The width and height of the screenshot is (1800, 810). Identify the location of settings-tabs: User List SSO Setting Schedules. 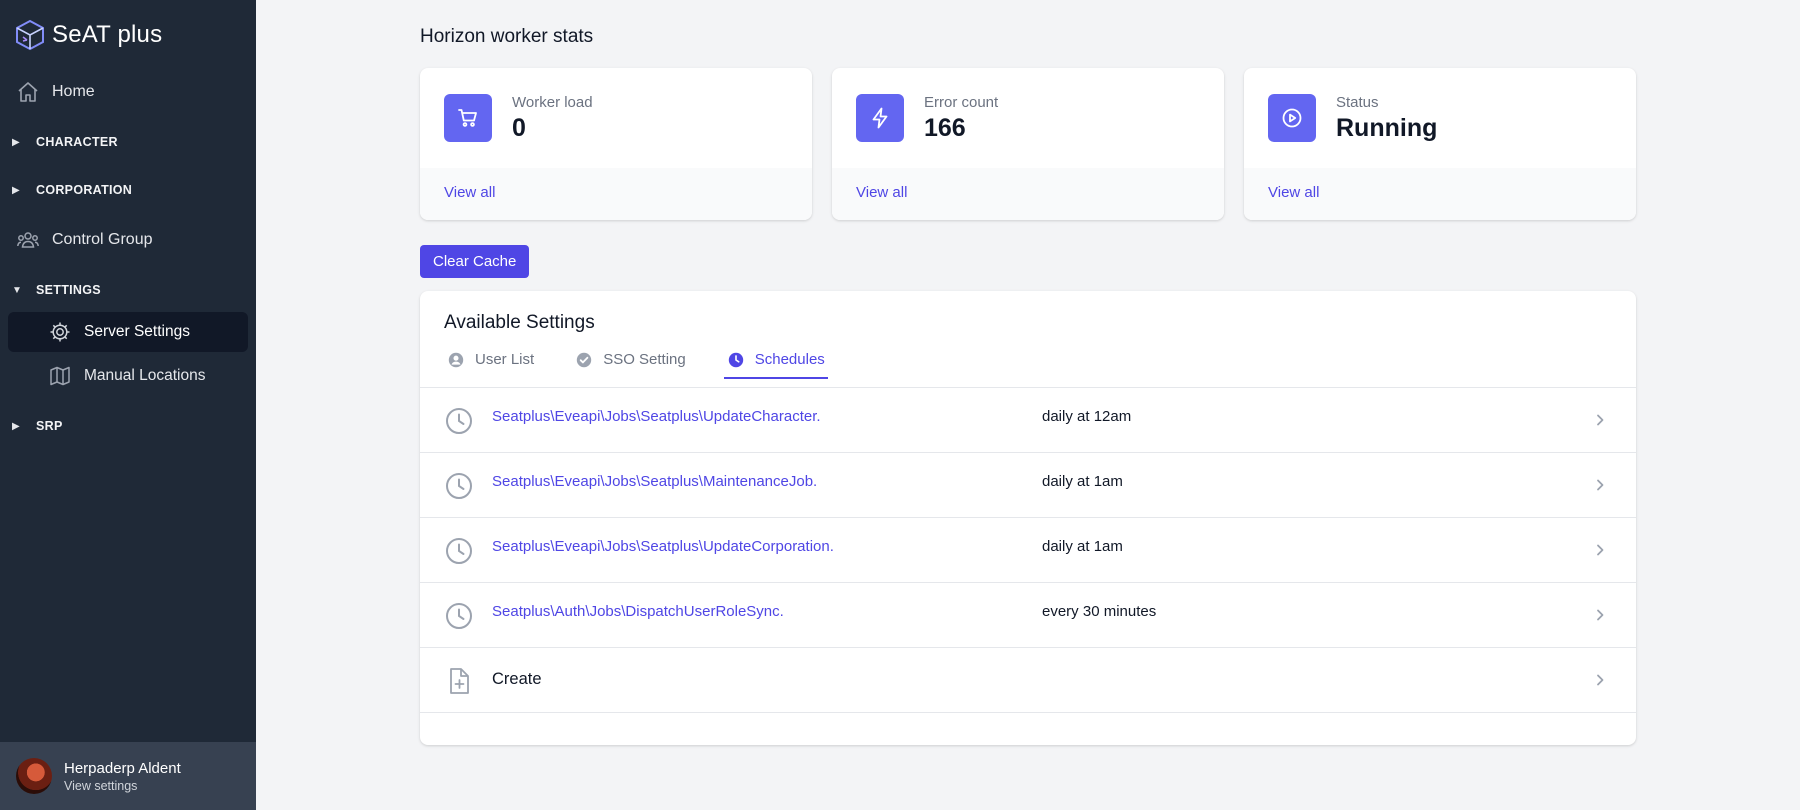
(653, 360).